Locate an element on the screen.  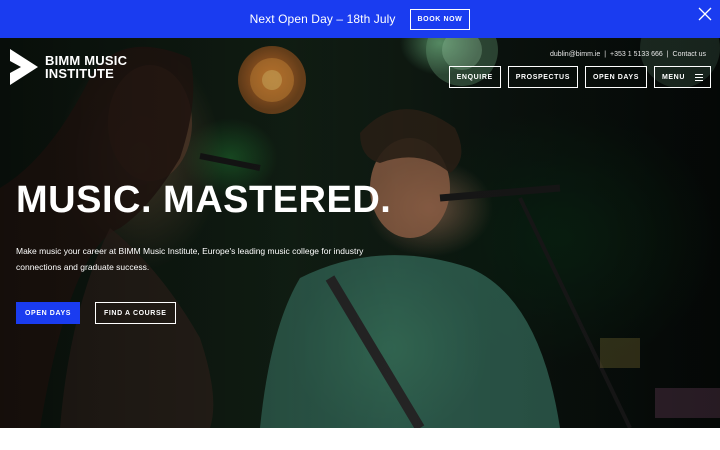
contact-phone: +353 1 5133 666 is located at coordinates (636, 54).